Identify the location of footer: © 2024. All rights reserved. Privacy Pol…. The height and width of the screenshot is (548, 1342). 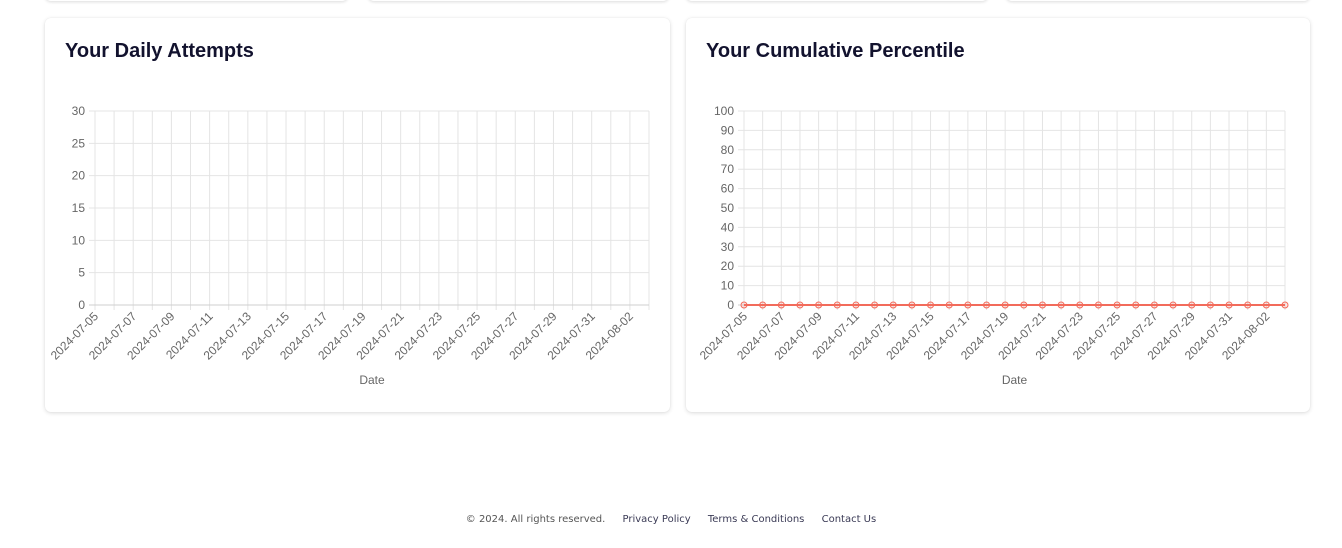
(671, 519).